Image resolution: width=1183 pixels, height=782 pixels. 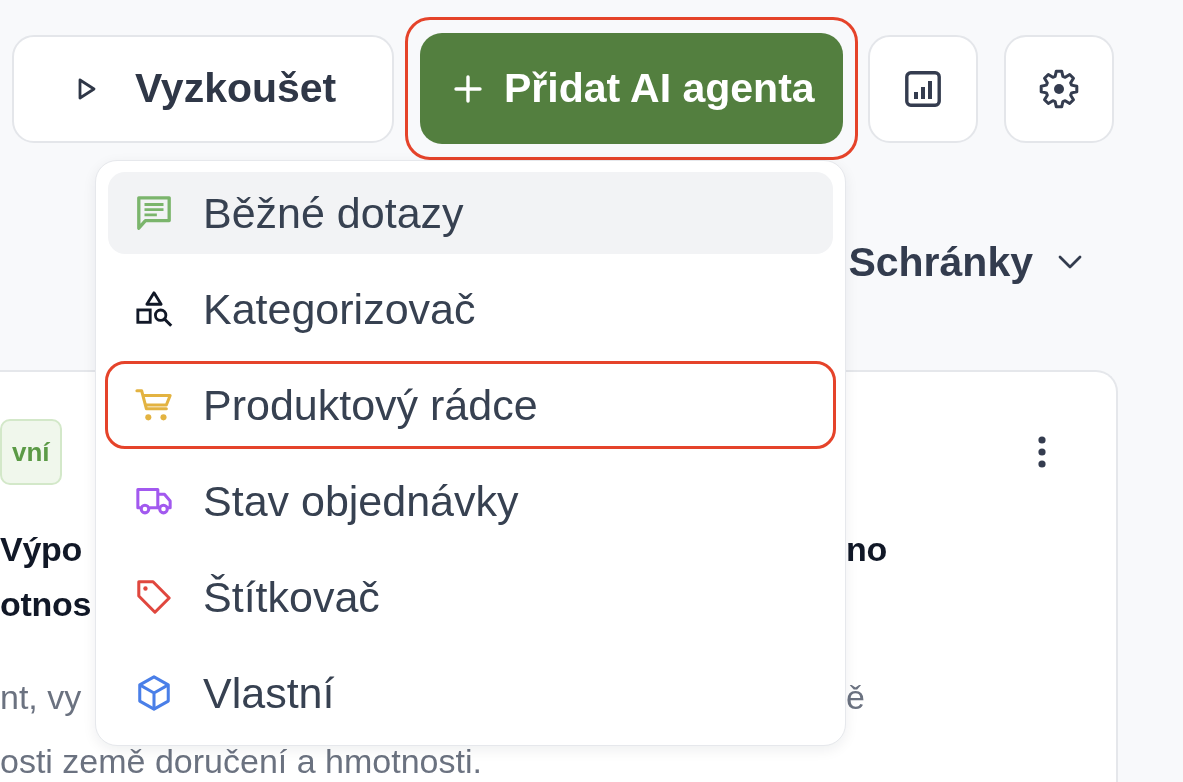 What do you see at coordinates (154, 213) in the screenshot?
I see `chat-icon` at bounding box center [154, 213].